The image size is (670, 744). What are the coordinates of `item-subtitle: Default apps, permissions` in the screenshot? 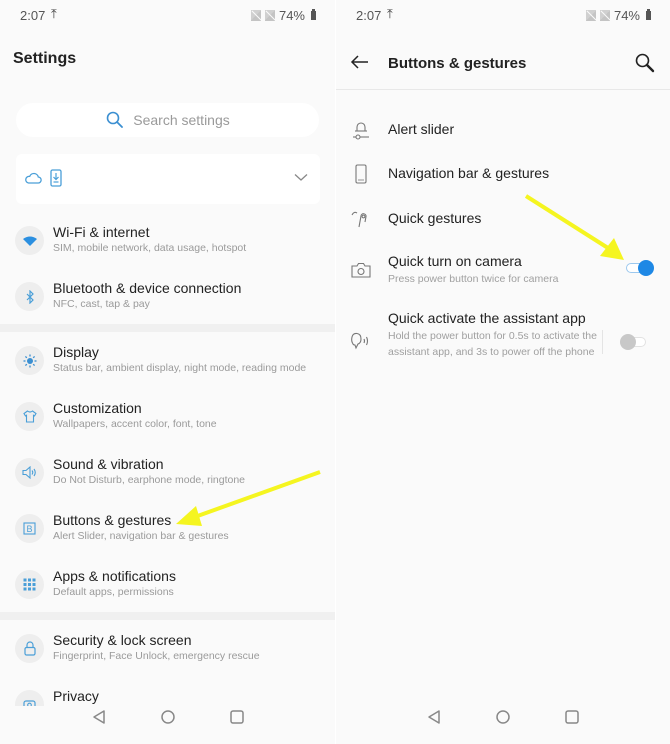 It's located at (113, 592).